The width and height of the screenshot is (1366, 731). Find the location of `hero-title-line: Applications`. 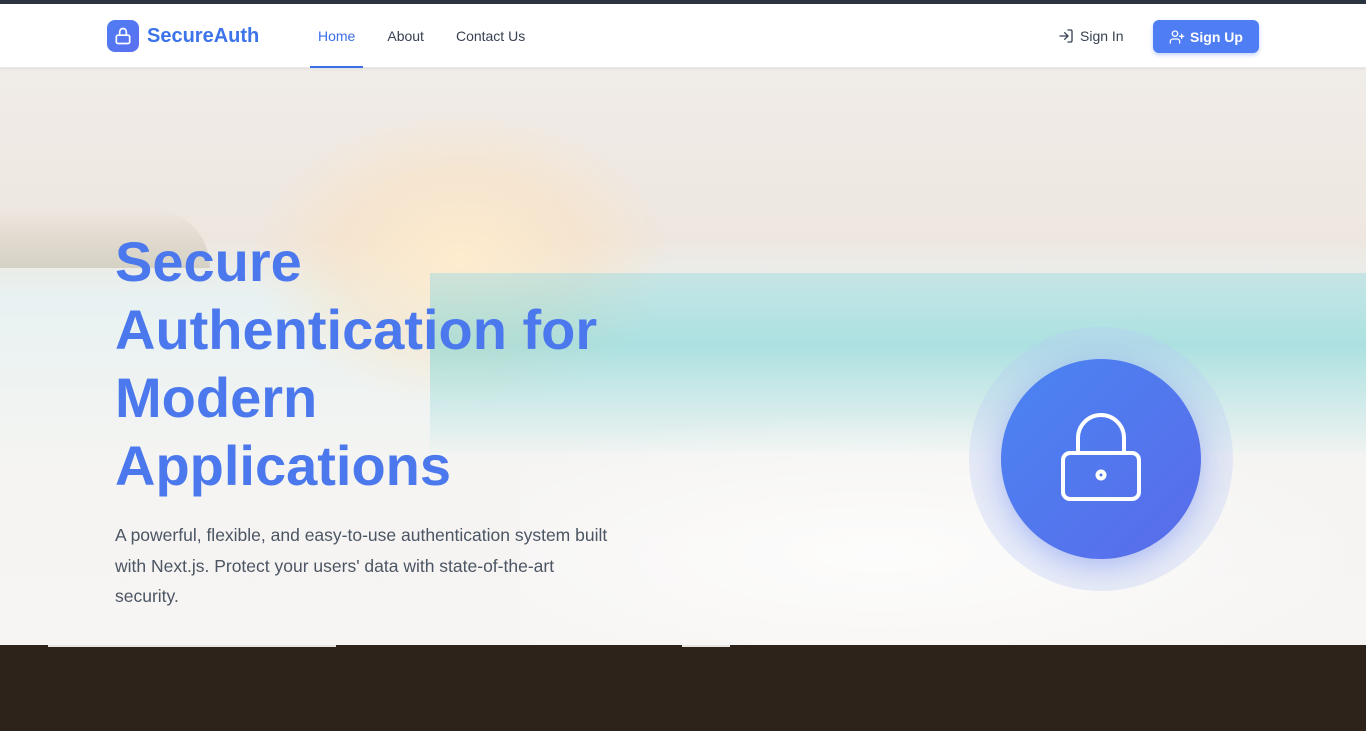

hero-title-line: Applications is located at coordinates (283, 465).